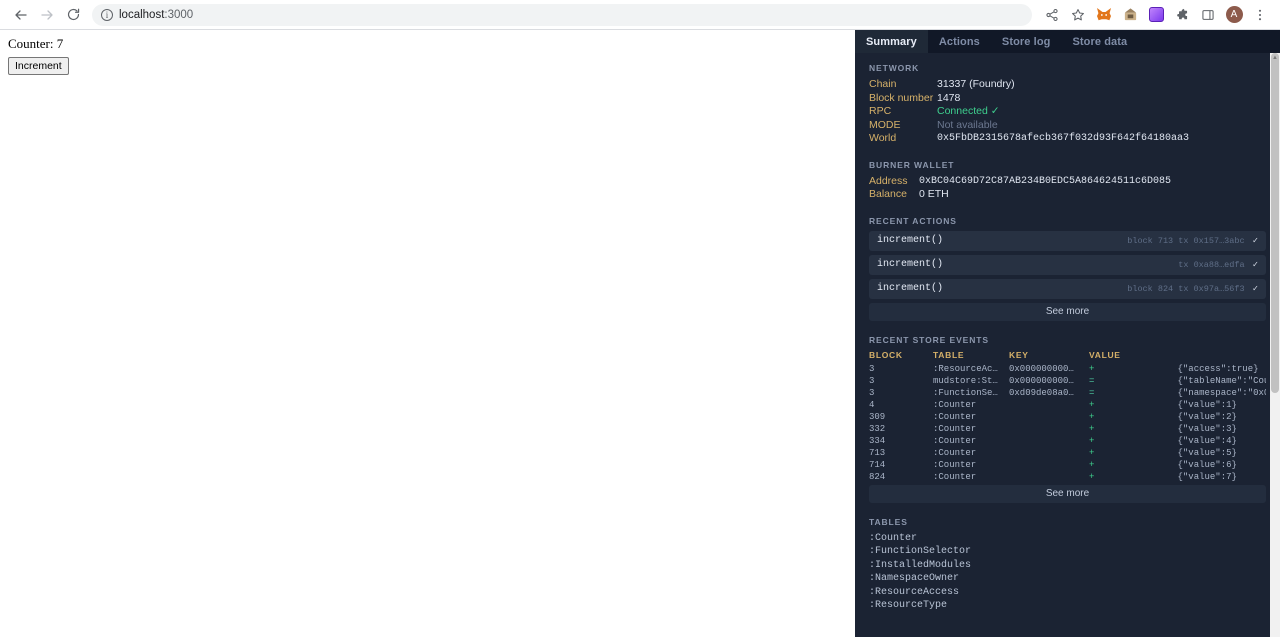  Describe the element at coordinates (968, 111) in the screenshot. I see `network-value-rpc: Connected ✓` at that location.